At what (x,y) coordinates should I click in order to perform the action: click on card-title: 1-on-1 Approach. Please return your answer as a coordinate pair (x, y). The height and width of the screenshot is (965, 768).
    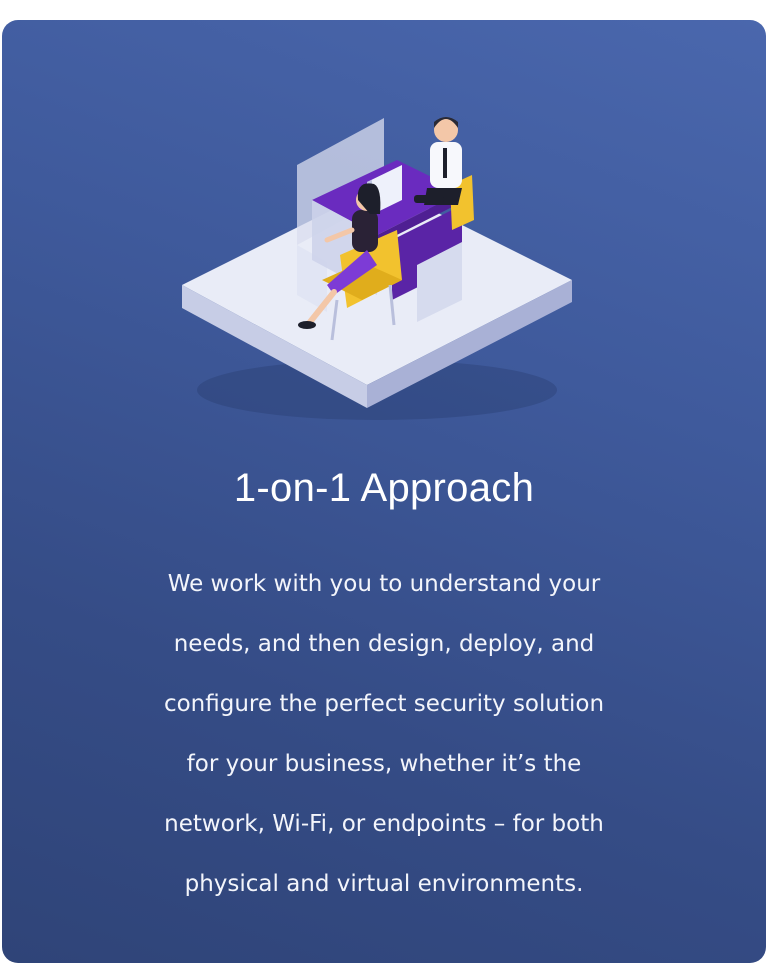
    Looking at the image, I should click on (384, 488).